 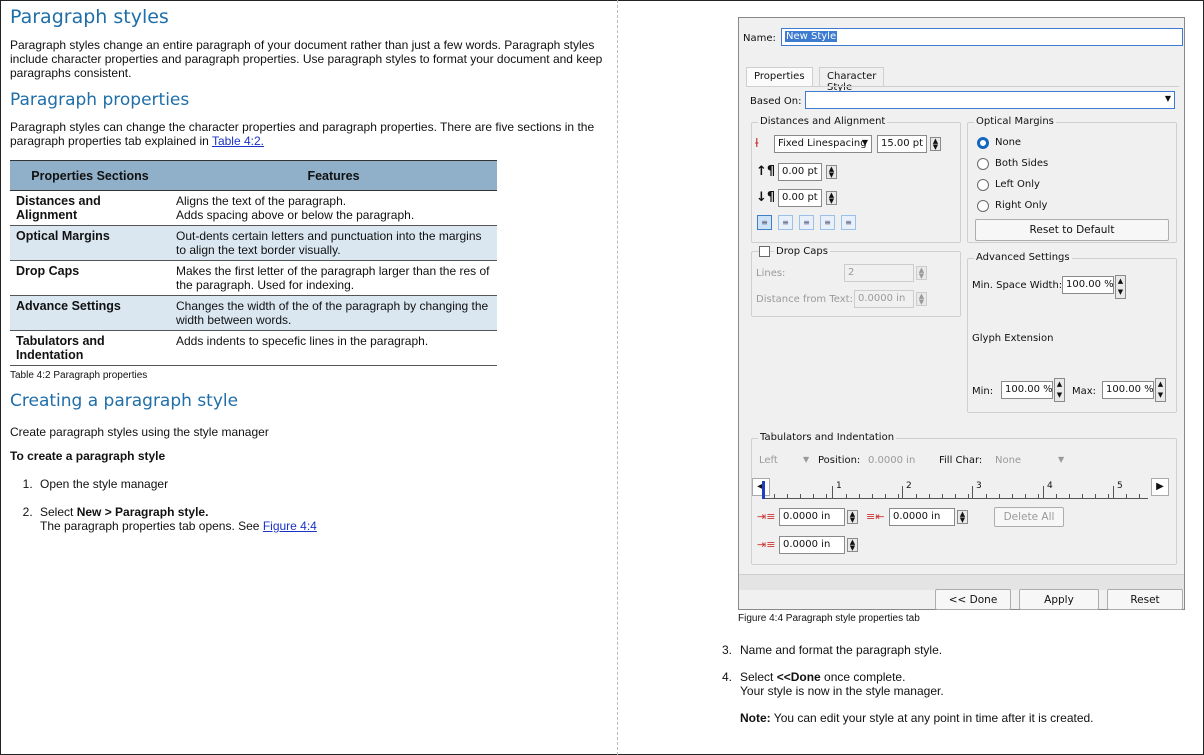 What do you see at coordinates (961, 582) in the screenshot?
I see `dialog-separator` at bounding box center [961, 582].